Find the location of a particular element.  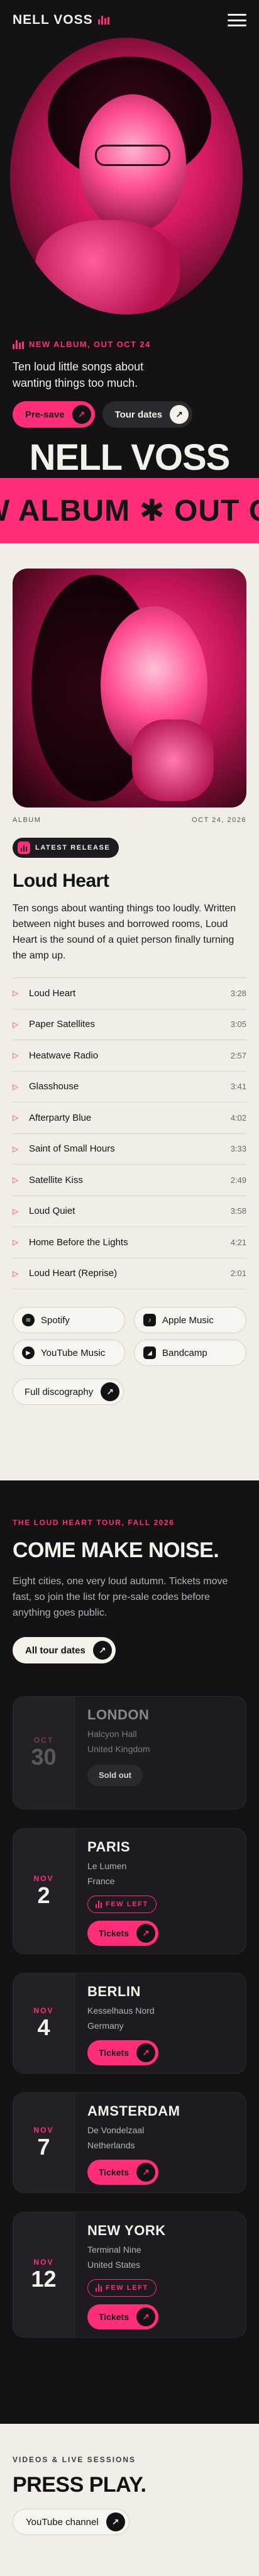

discography-label: Full discography is located at coordinates (59, 1391).